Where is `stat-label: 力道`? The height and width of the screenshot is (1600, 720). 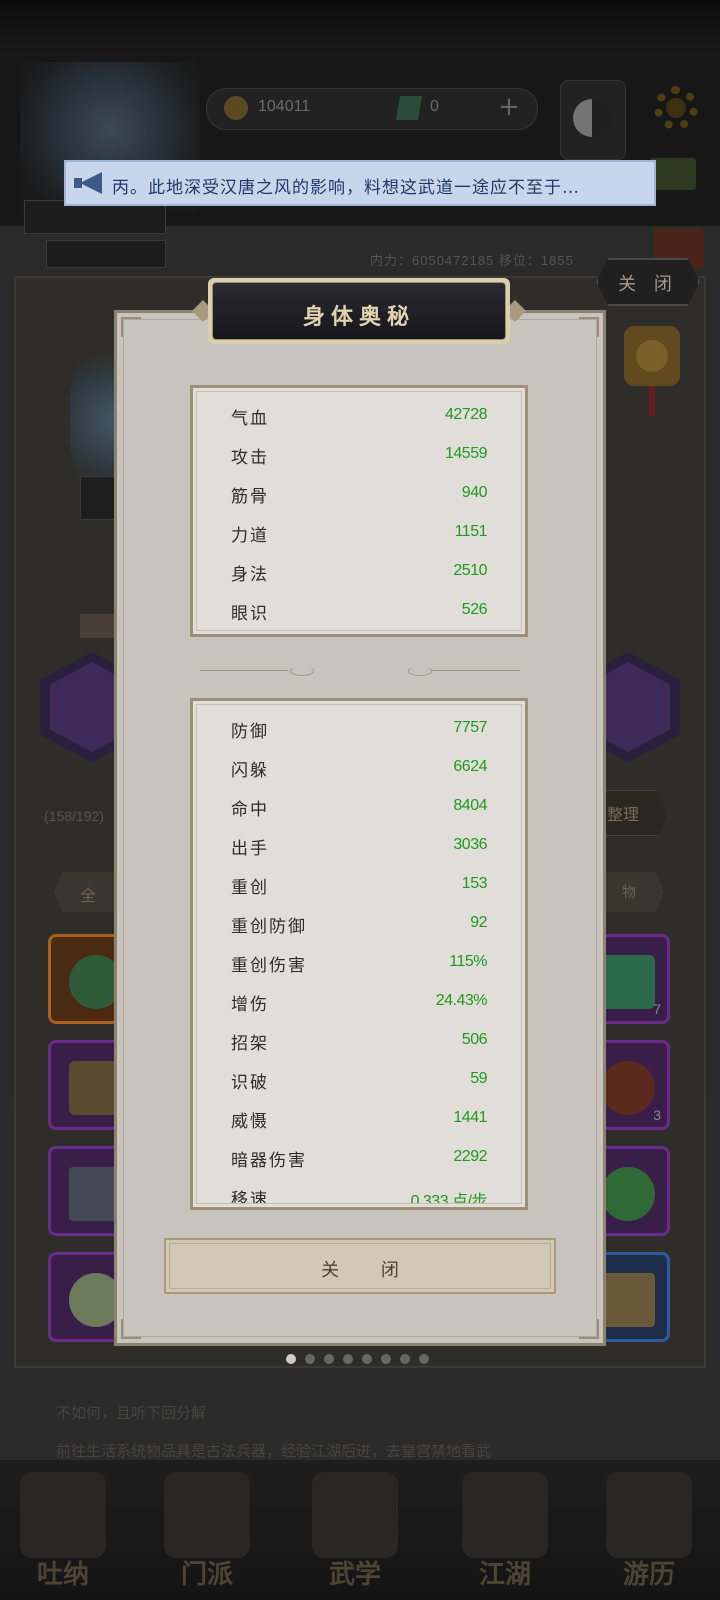
stat-label: 力道 is located at coordinates (250, 536).